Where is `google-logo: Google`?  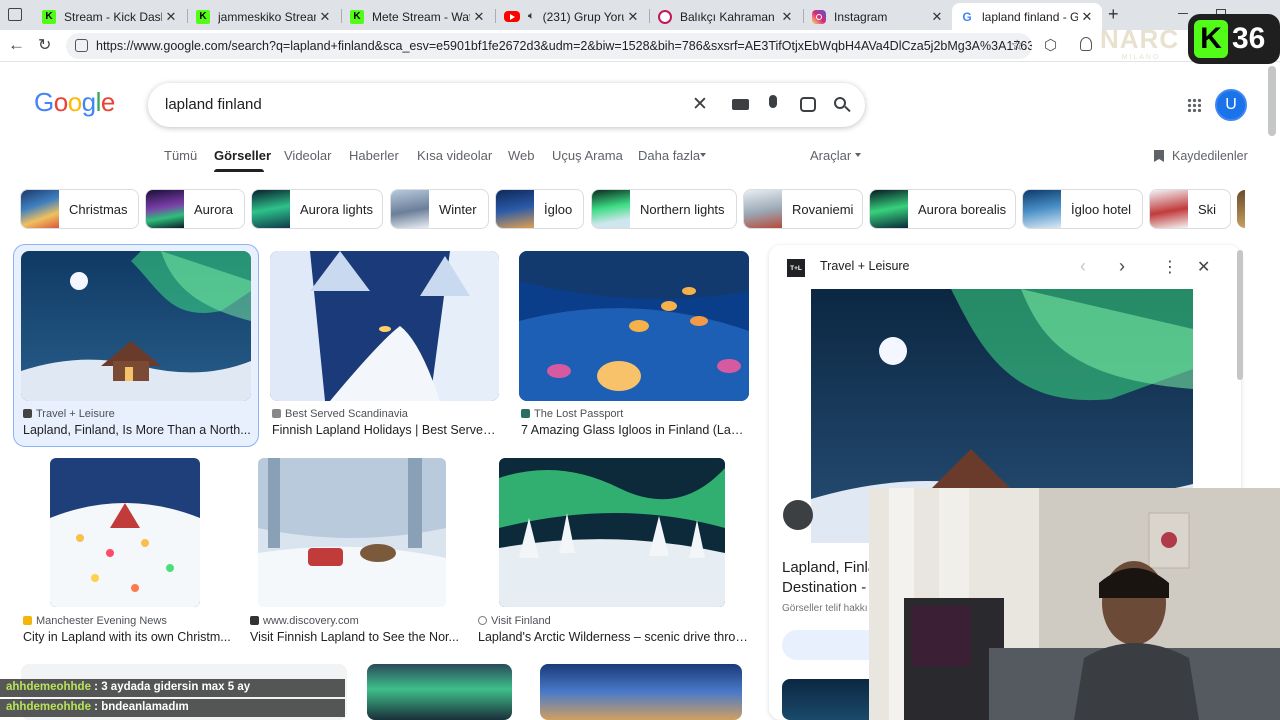
google-logo: Google is located at coordinates (74, 102).